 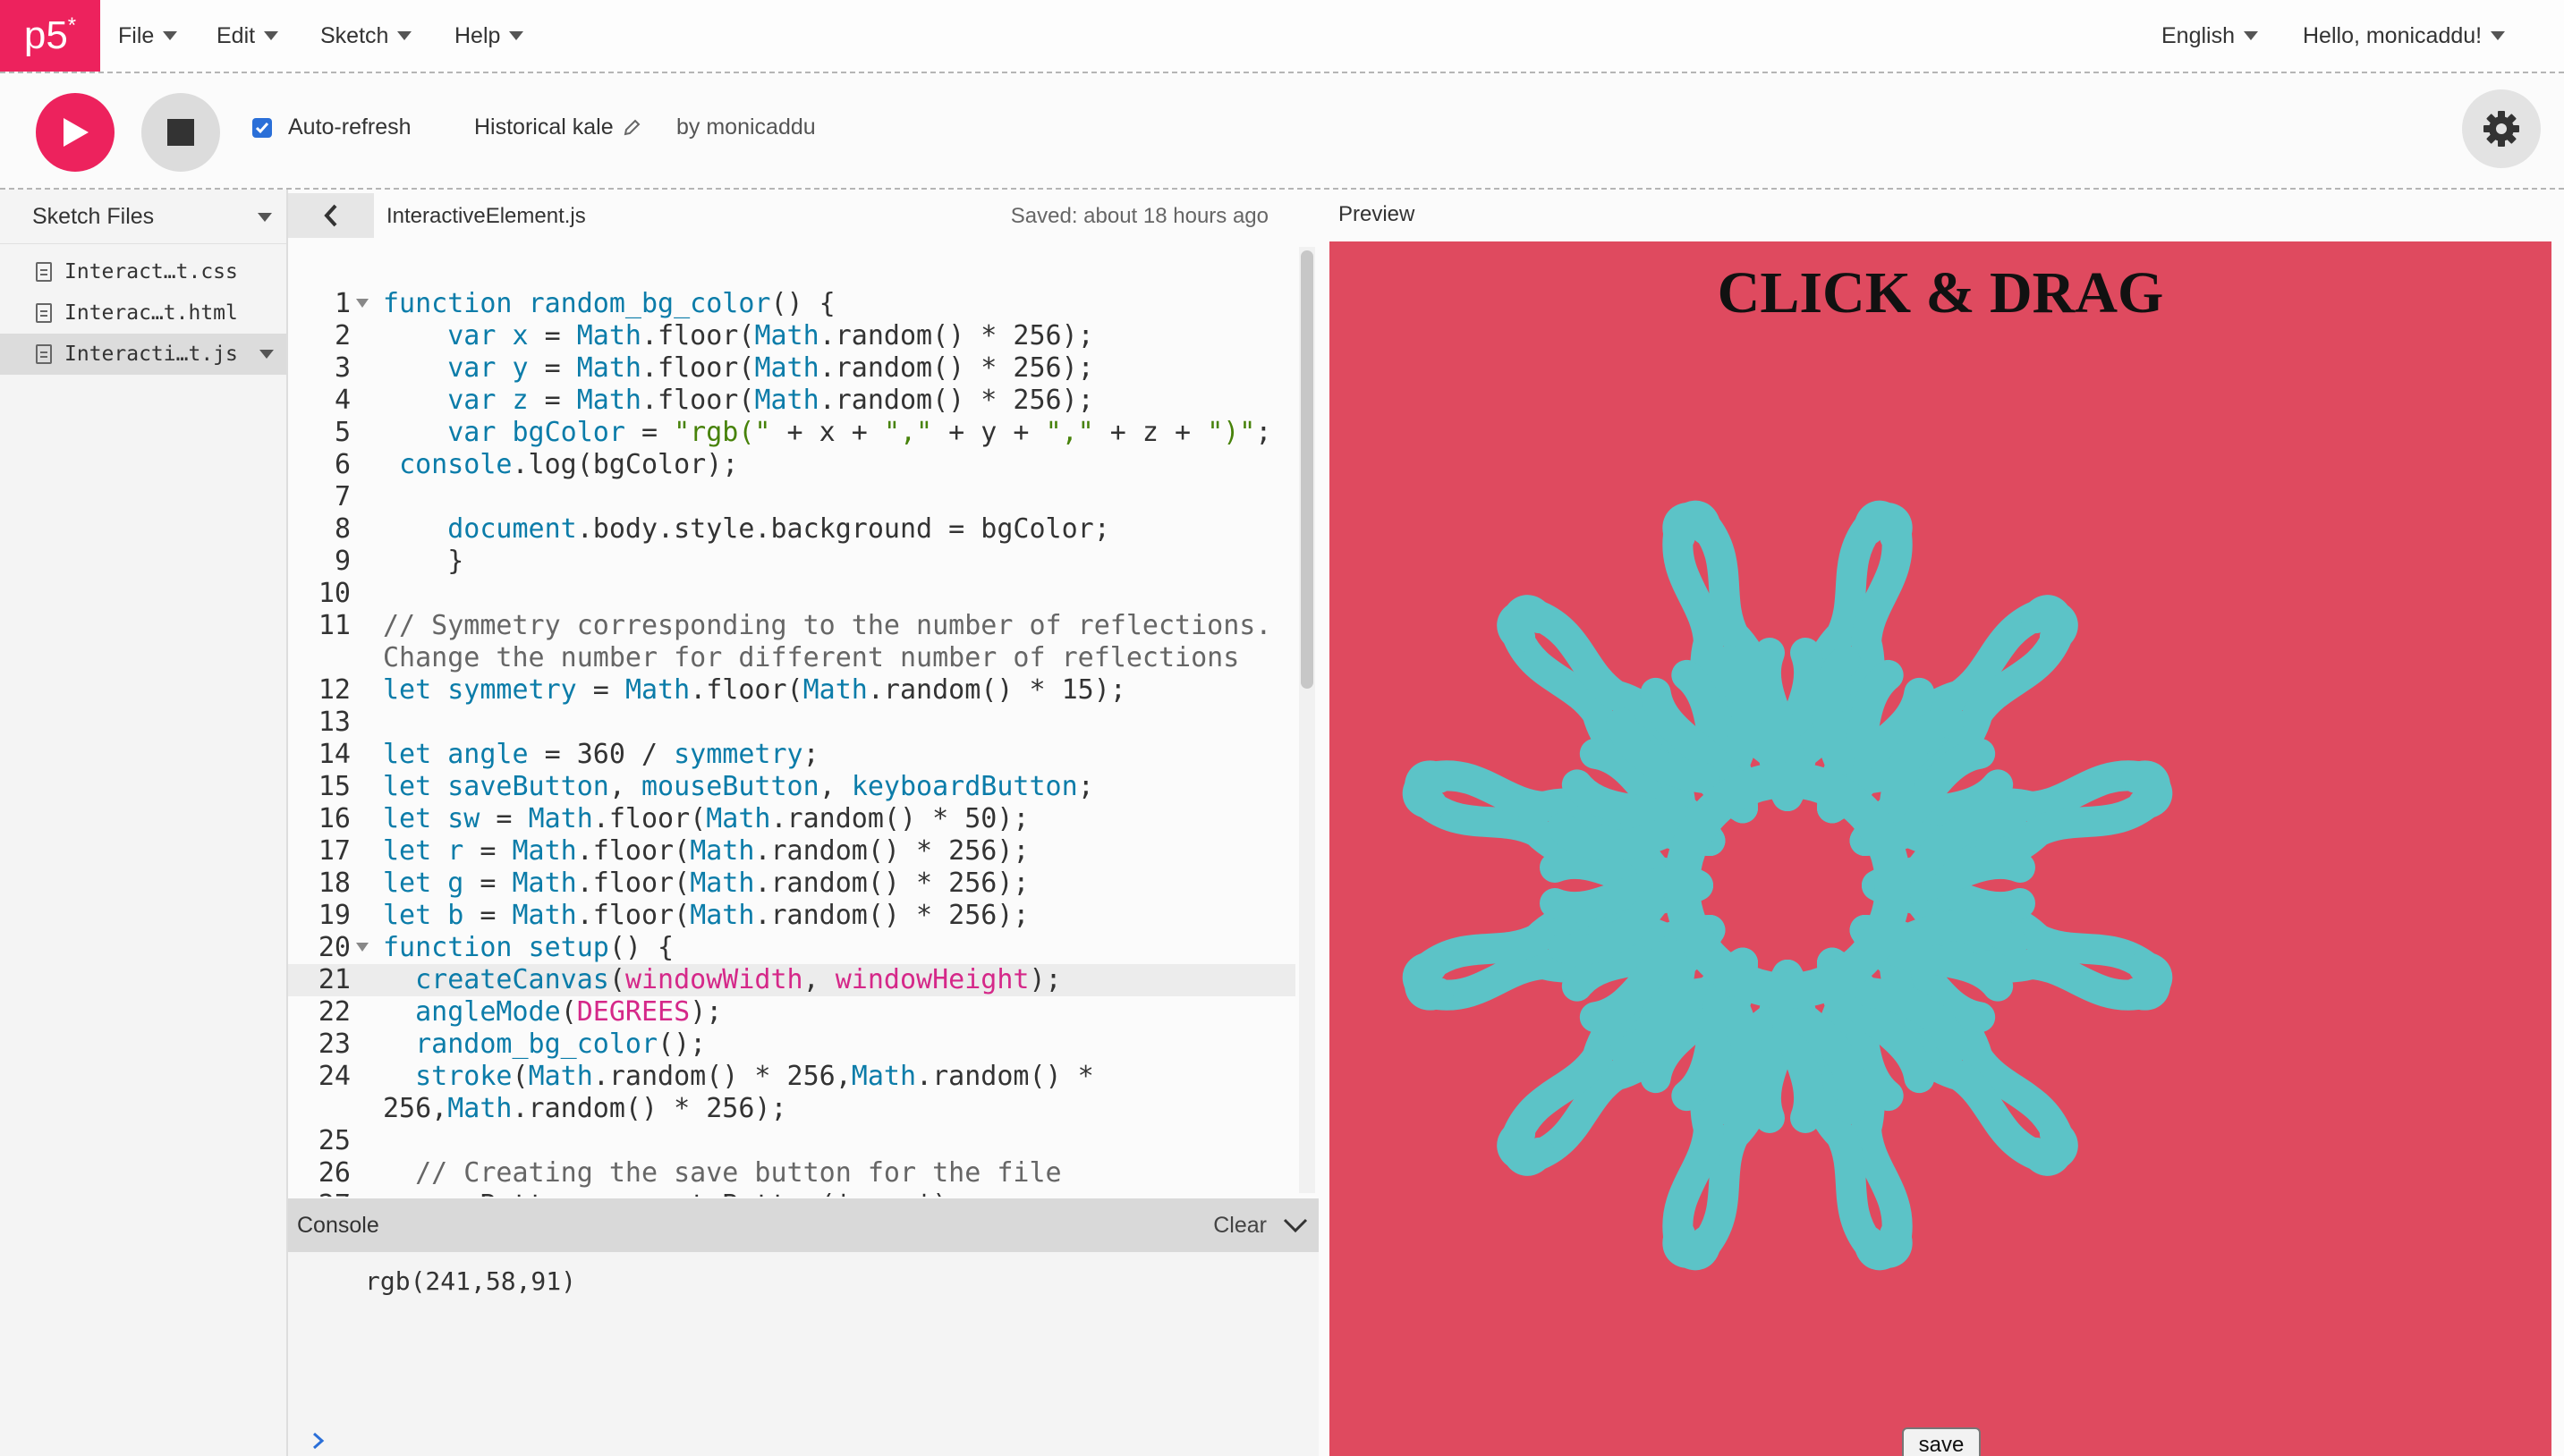 What do you see at coordinates (791, 497) in the screenshot?
I see `code-line: 7` at bounding box center [791, 497].